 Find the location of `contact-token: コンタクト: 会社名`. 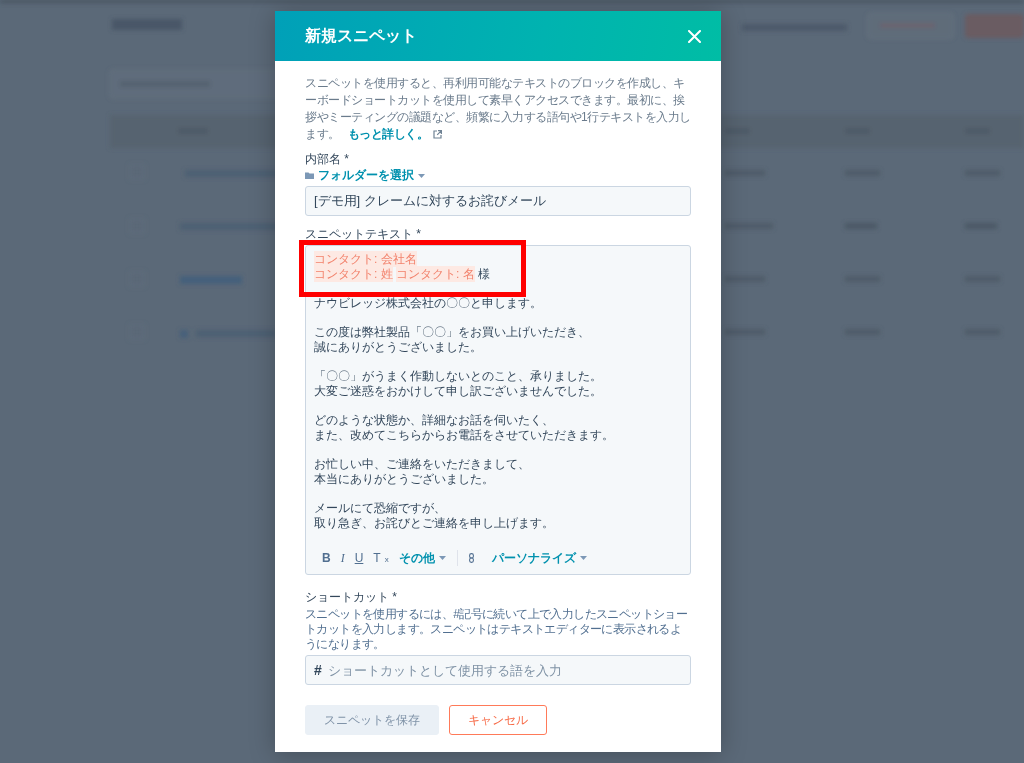

contact-token: コンタクト: 会社名 is located at coordinates (365, 259).